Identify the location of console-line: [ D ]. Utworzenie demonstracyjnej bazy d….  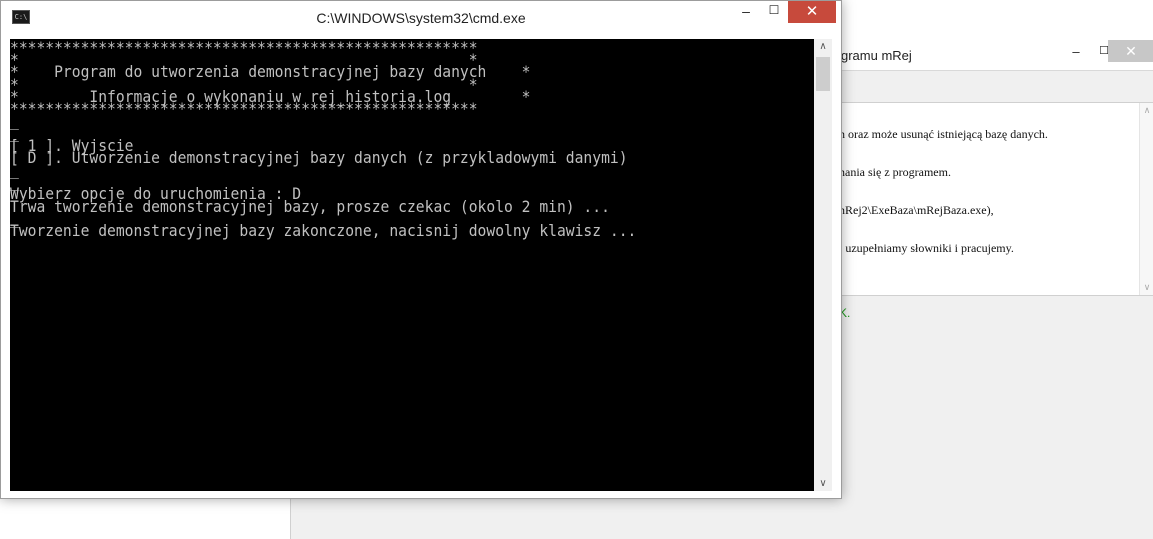
(319, 157).